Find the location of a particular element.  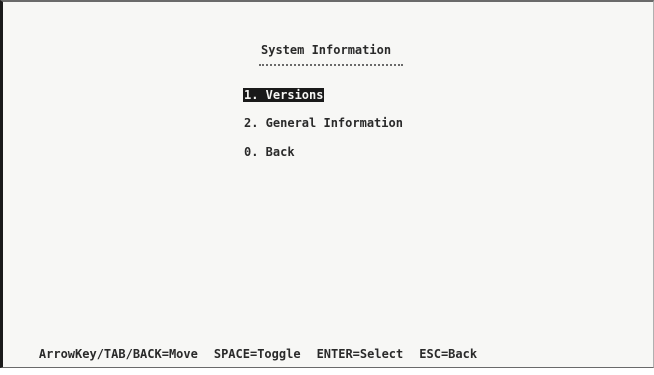

help-select: ENTER=Select is located at coordinates (360, 354).